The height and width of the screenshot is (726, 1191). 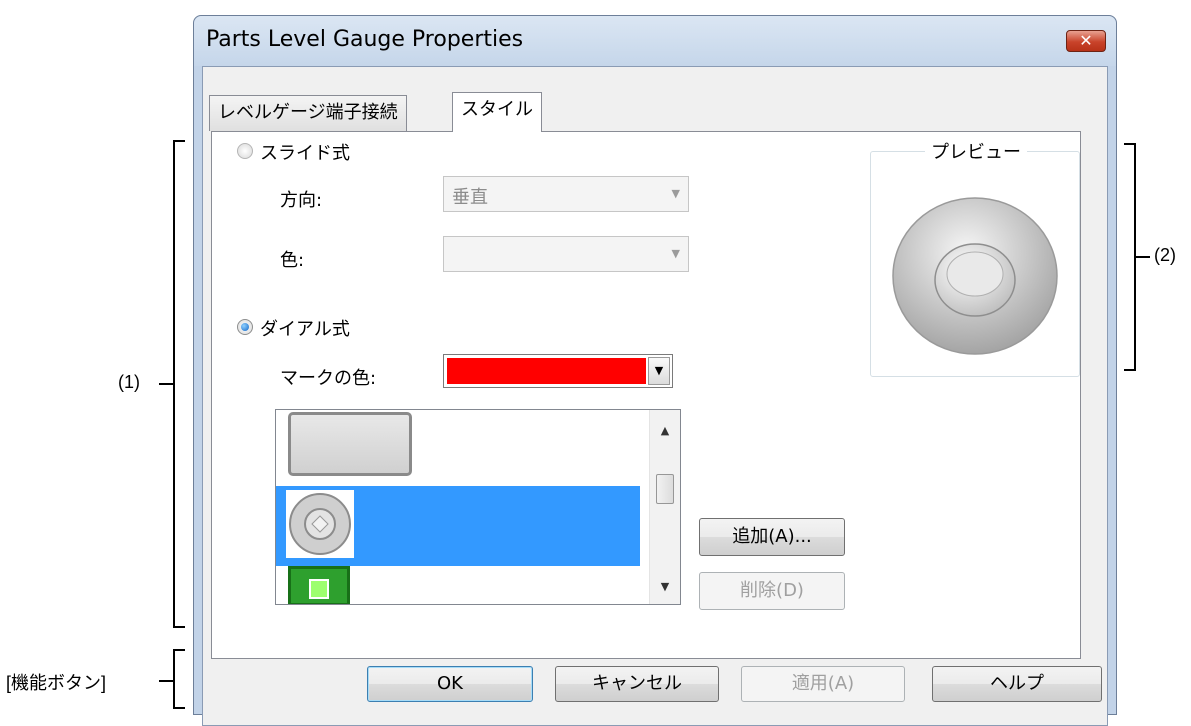 I want to click on delete-button-label: 削除(D), so click(x=772, y=590).